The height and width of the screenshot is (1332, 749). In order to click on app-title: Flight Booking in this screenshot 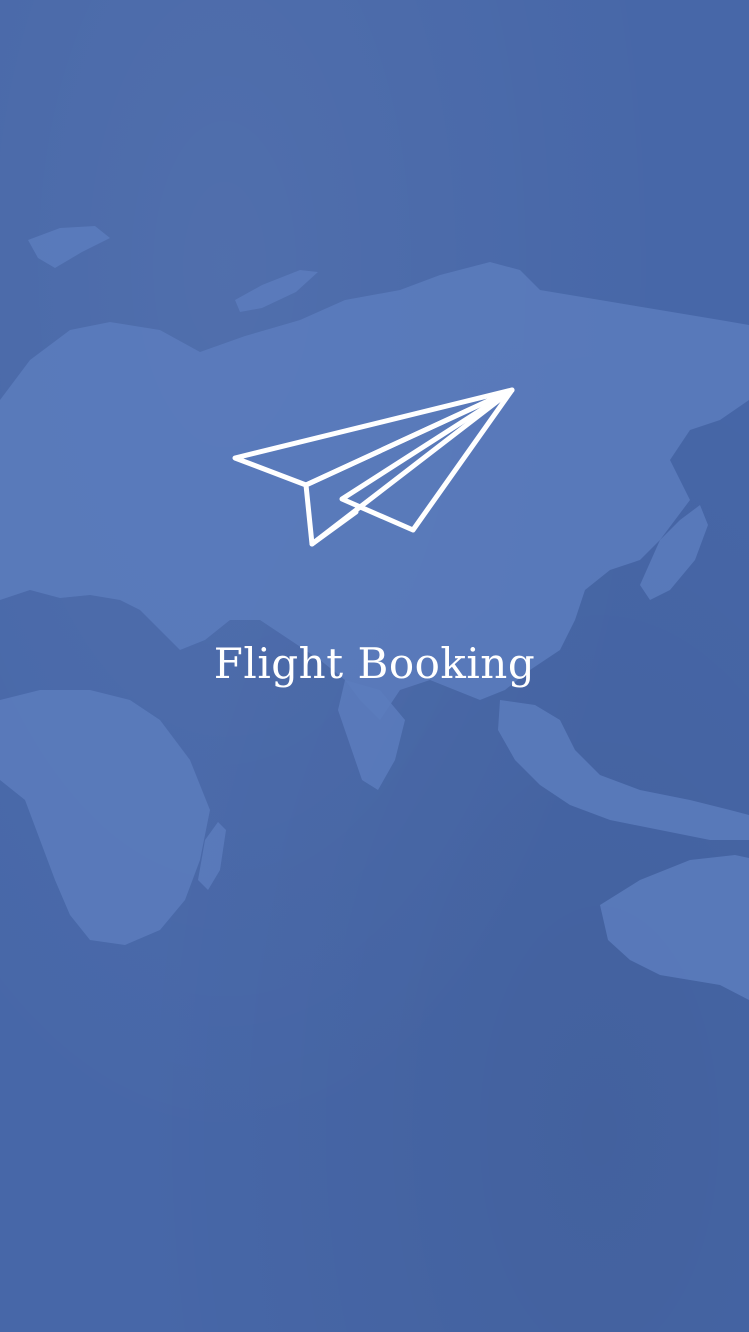, I will do `click(374, 663)`.